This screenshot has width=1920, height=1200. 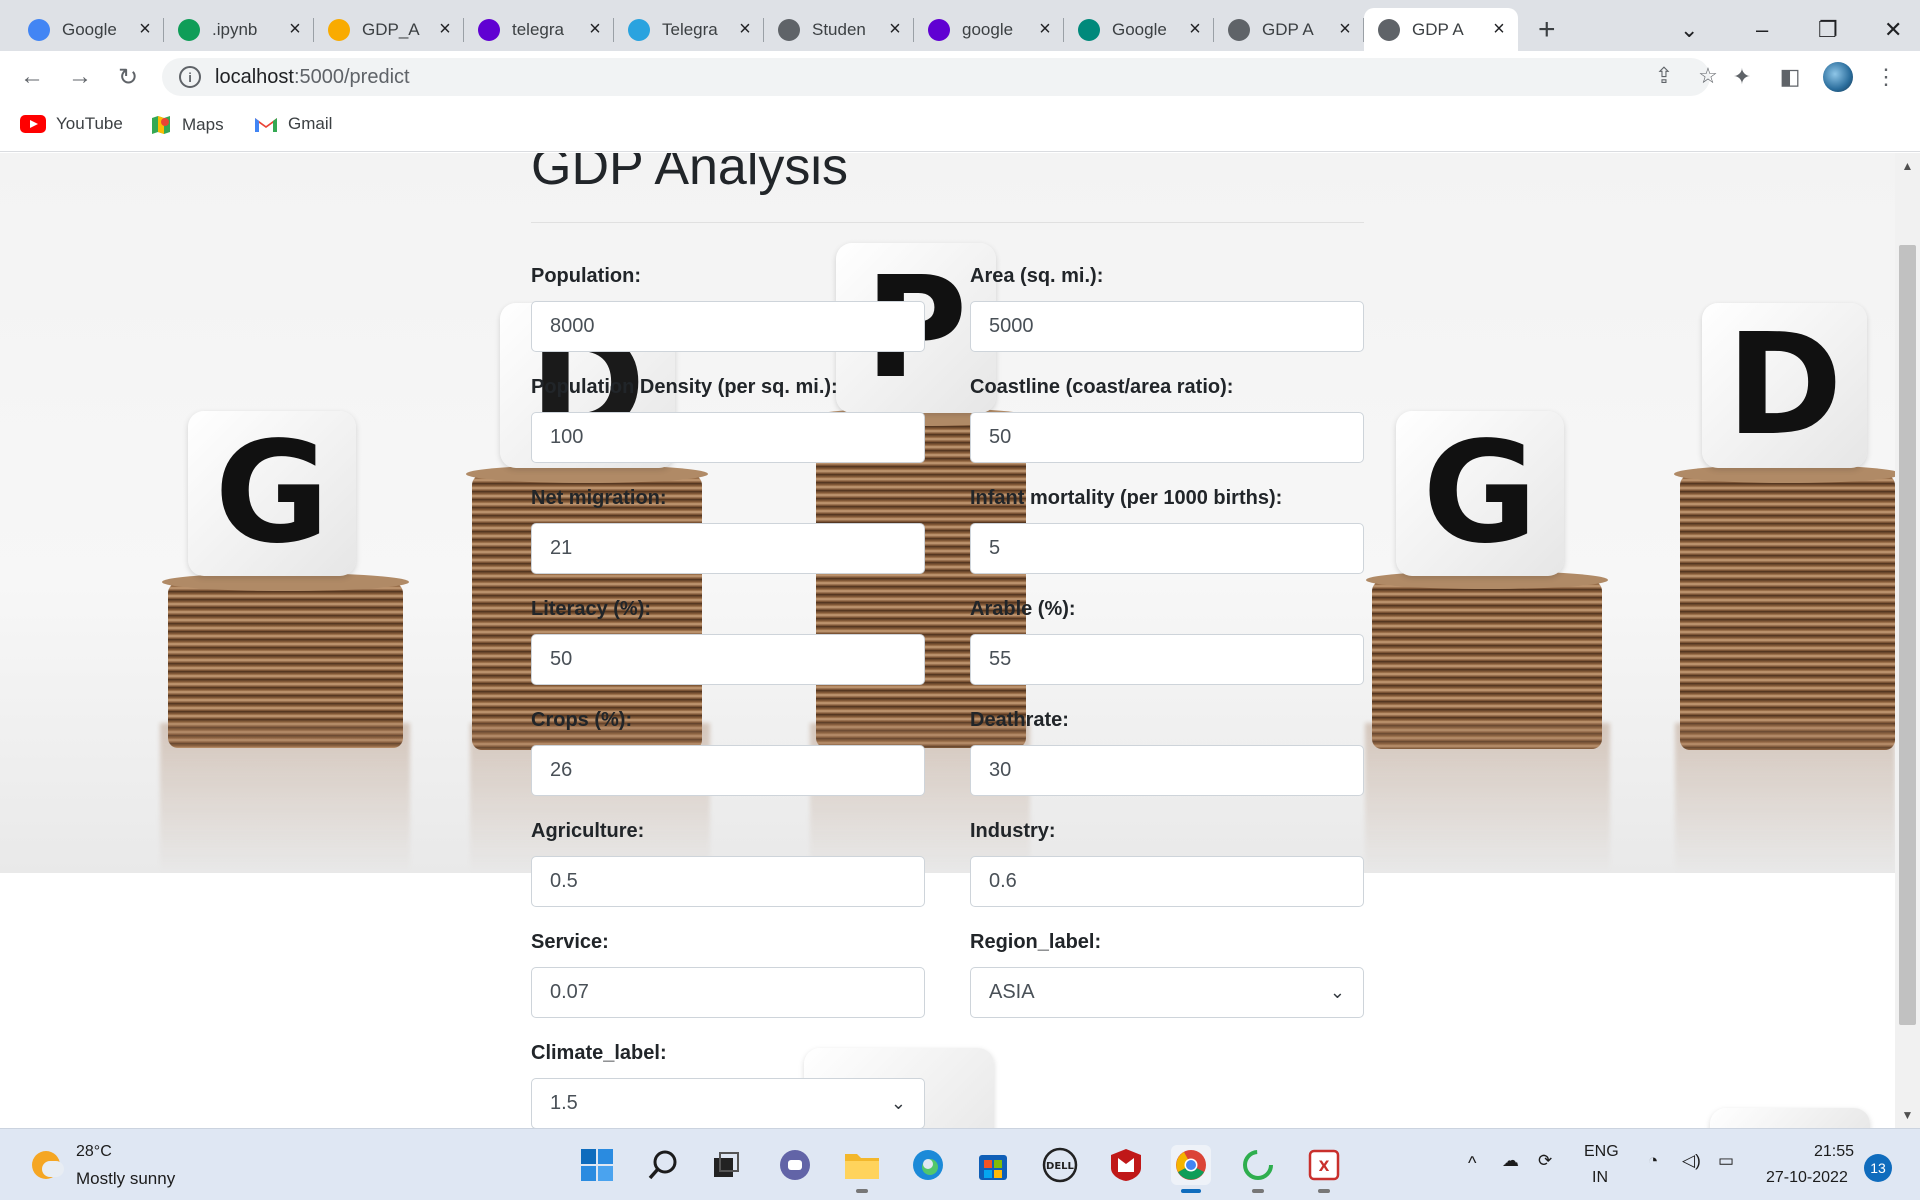 I want to click on url-text: localhost:5000/predict, so click(x=312, y=77).